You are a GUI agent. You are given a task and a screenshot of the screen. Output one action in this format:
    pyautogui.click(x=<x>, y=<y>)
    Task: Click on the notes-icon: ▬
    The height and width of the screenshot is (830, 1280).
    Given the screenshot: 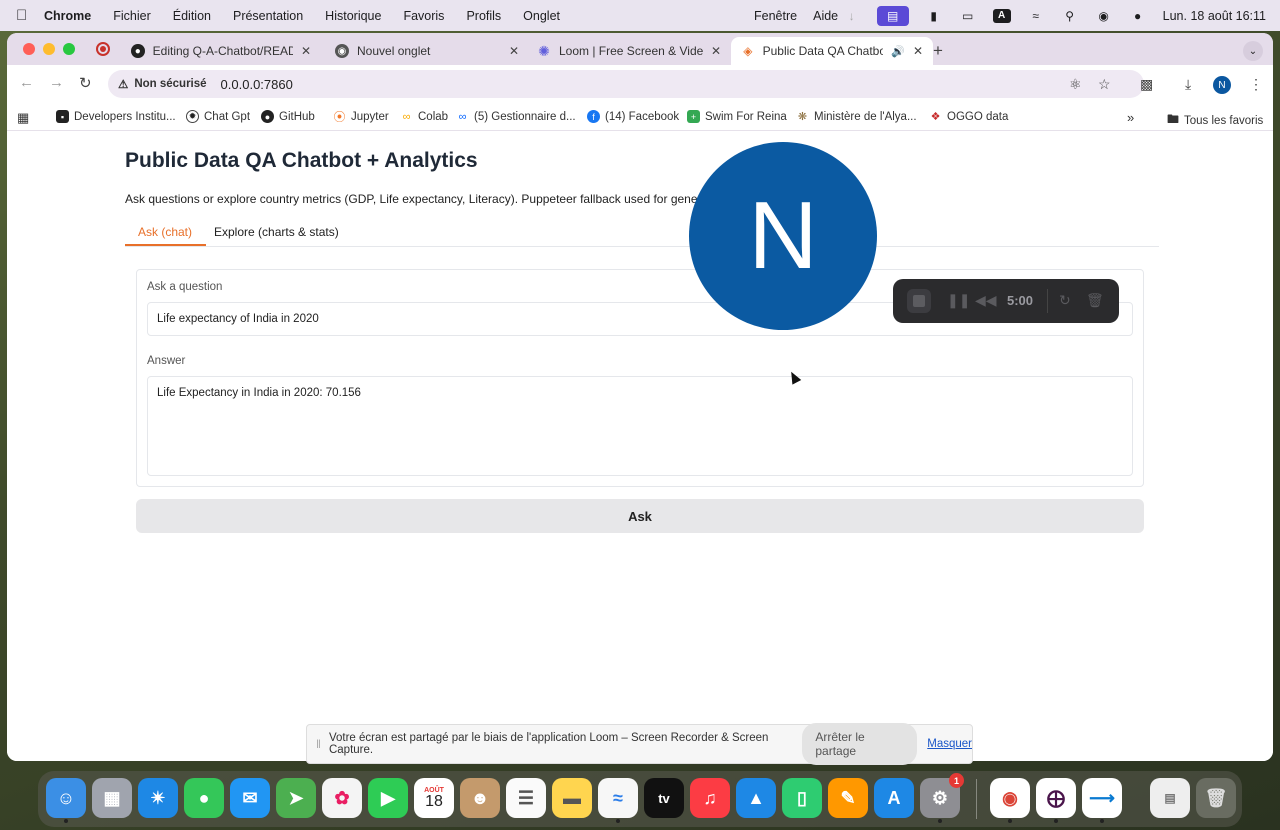 What is the action you would take?
    pyautogui.click(x=572, y=798)
    